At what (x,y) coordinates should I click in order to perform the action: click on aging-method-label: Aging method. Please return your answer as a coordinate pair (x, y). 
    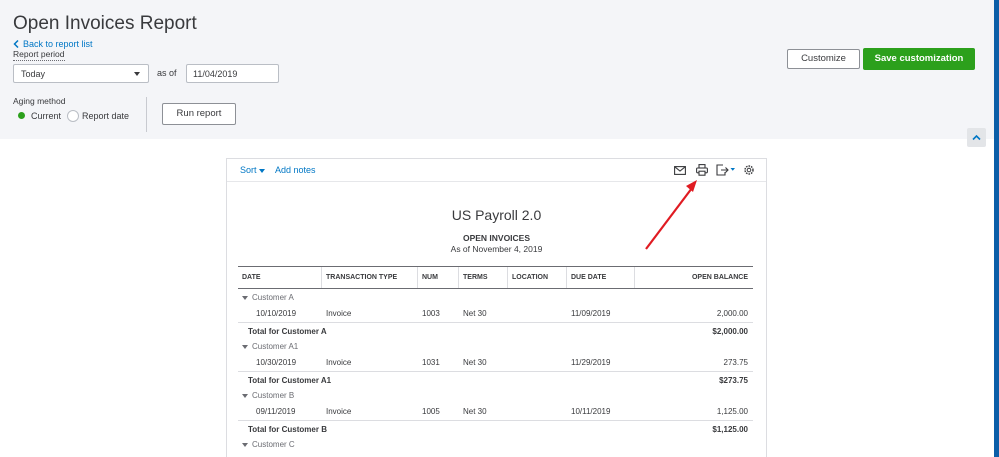
    Looking at the image, I should click on (39, 101).